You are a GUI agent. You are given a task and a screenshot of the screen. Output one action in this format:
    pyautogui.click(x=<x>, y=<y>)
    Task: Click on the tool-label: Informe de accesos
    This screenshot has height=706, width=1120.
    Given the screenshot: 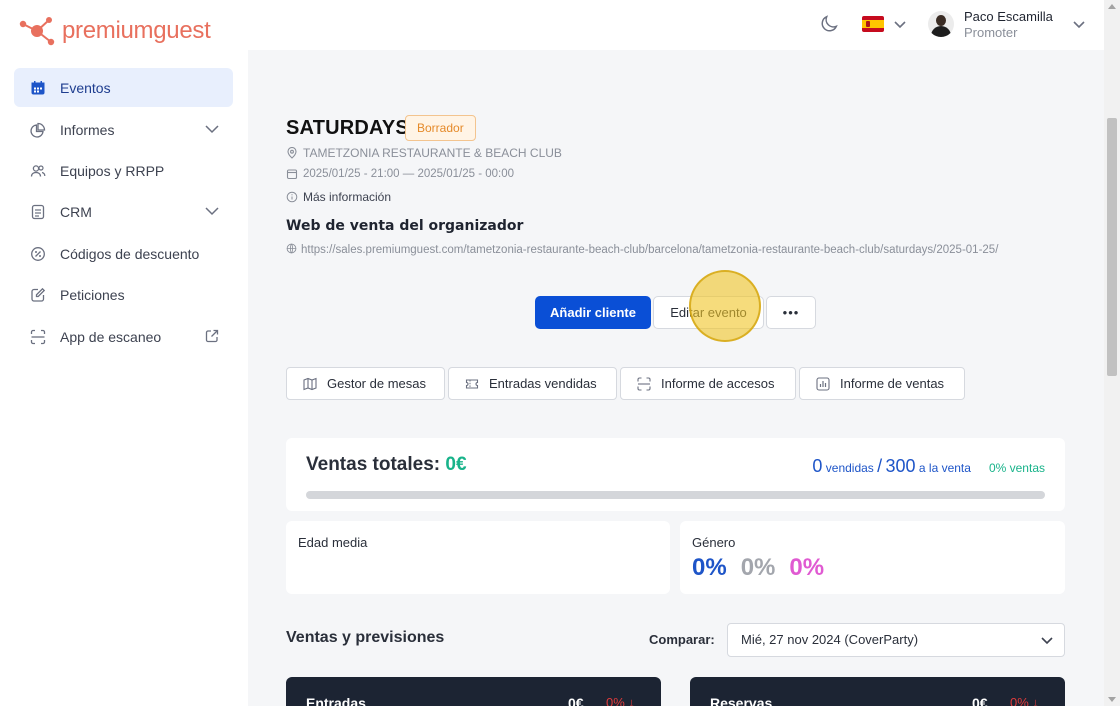 What is the action you would take?
    pyautogui.click(x=718, y=383)
    